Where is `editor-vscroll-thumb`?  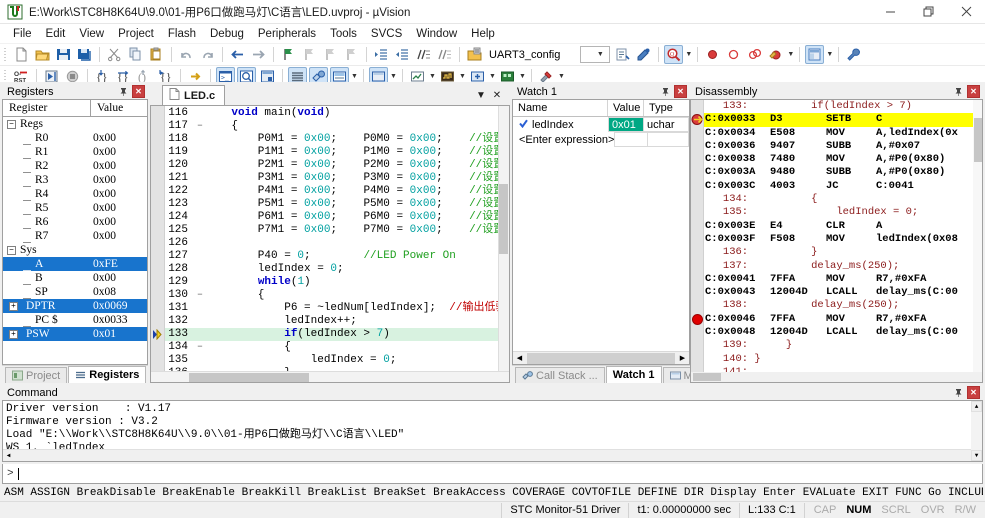 editor-vscroll-thumb is located at coordinates (503, 219).